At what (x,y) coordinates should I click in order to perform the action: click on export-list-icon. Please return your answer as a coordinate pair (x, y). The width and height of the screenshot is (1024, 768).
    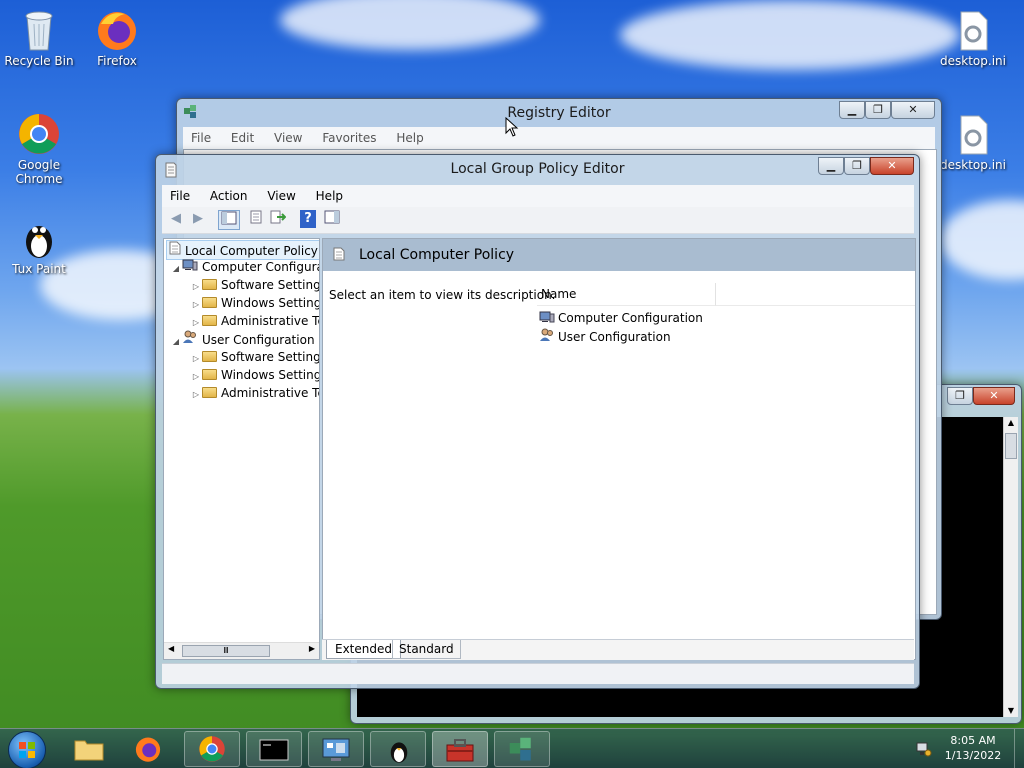
    Looking at the image, I should click on (278, 219).